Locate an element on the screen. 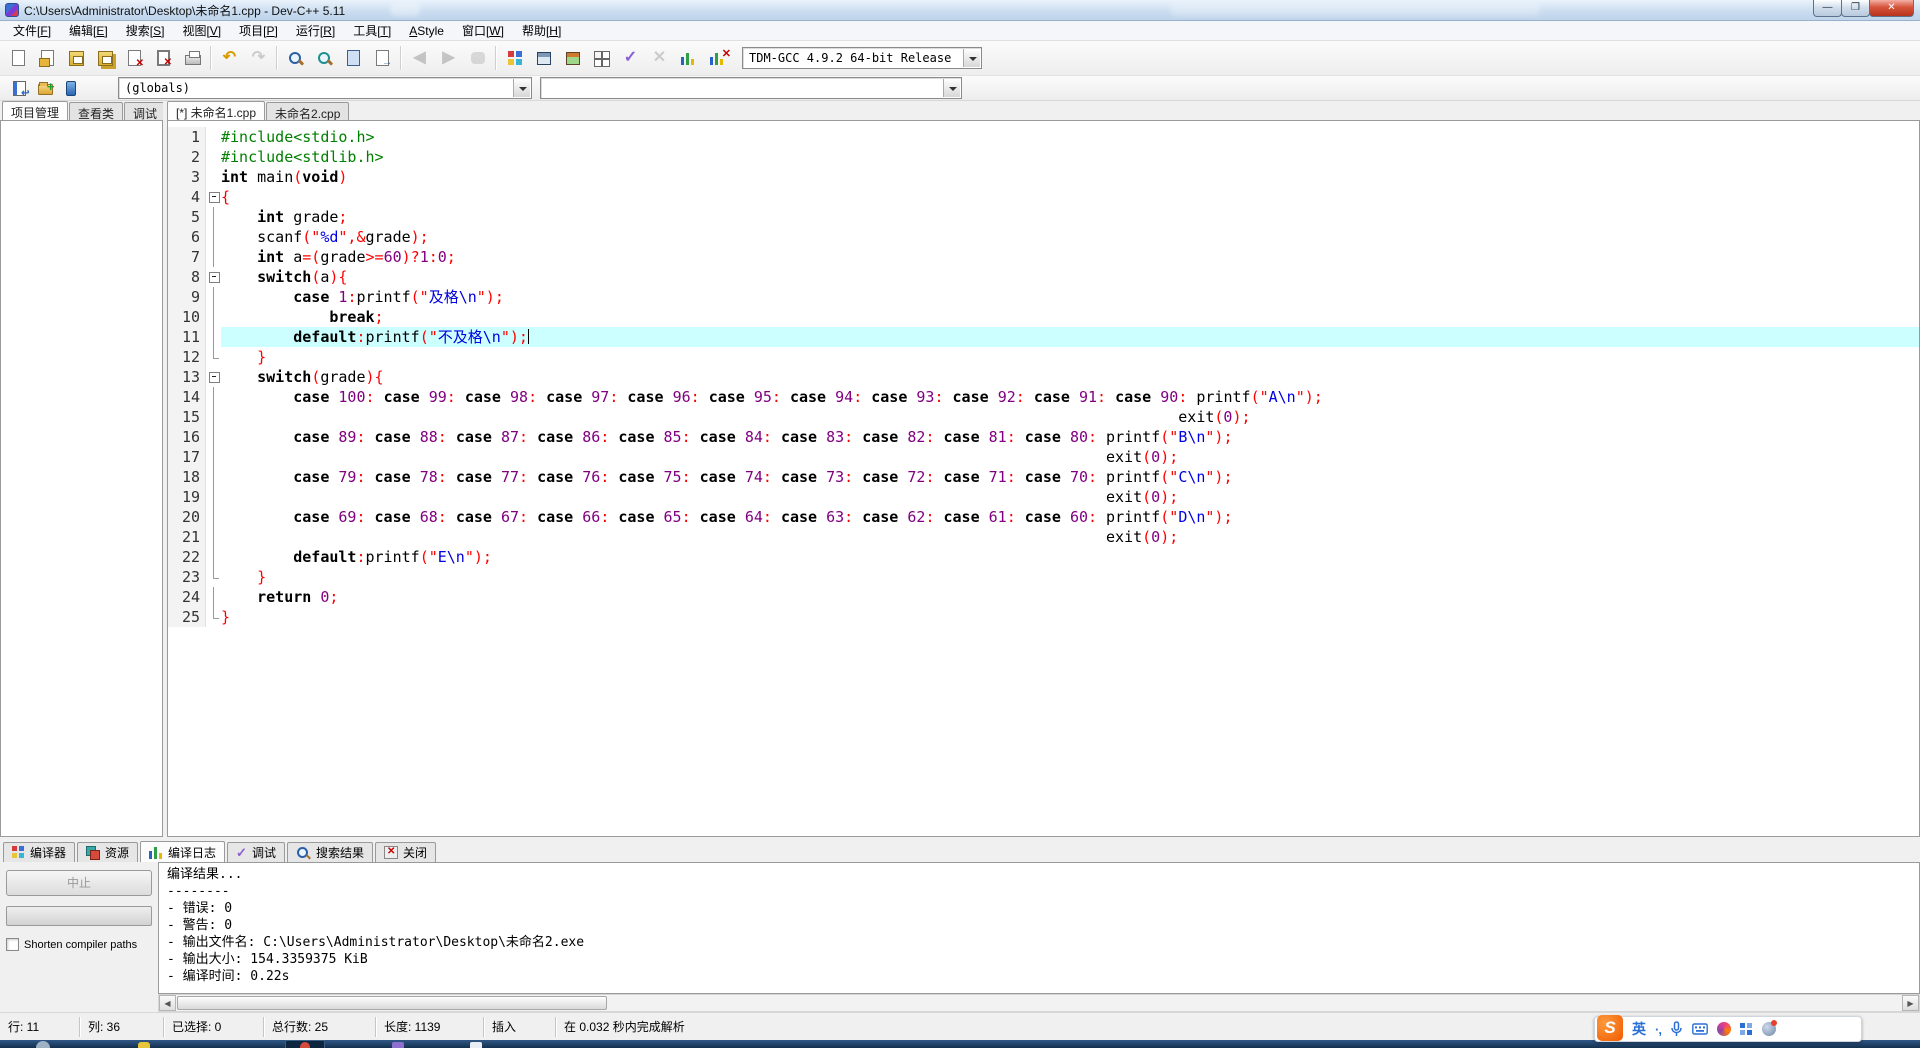  mic-icon is located at coordinates (1676, 1029).